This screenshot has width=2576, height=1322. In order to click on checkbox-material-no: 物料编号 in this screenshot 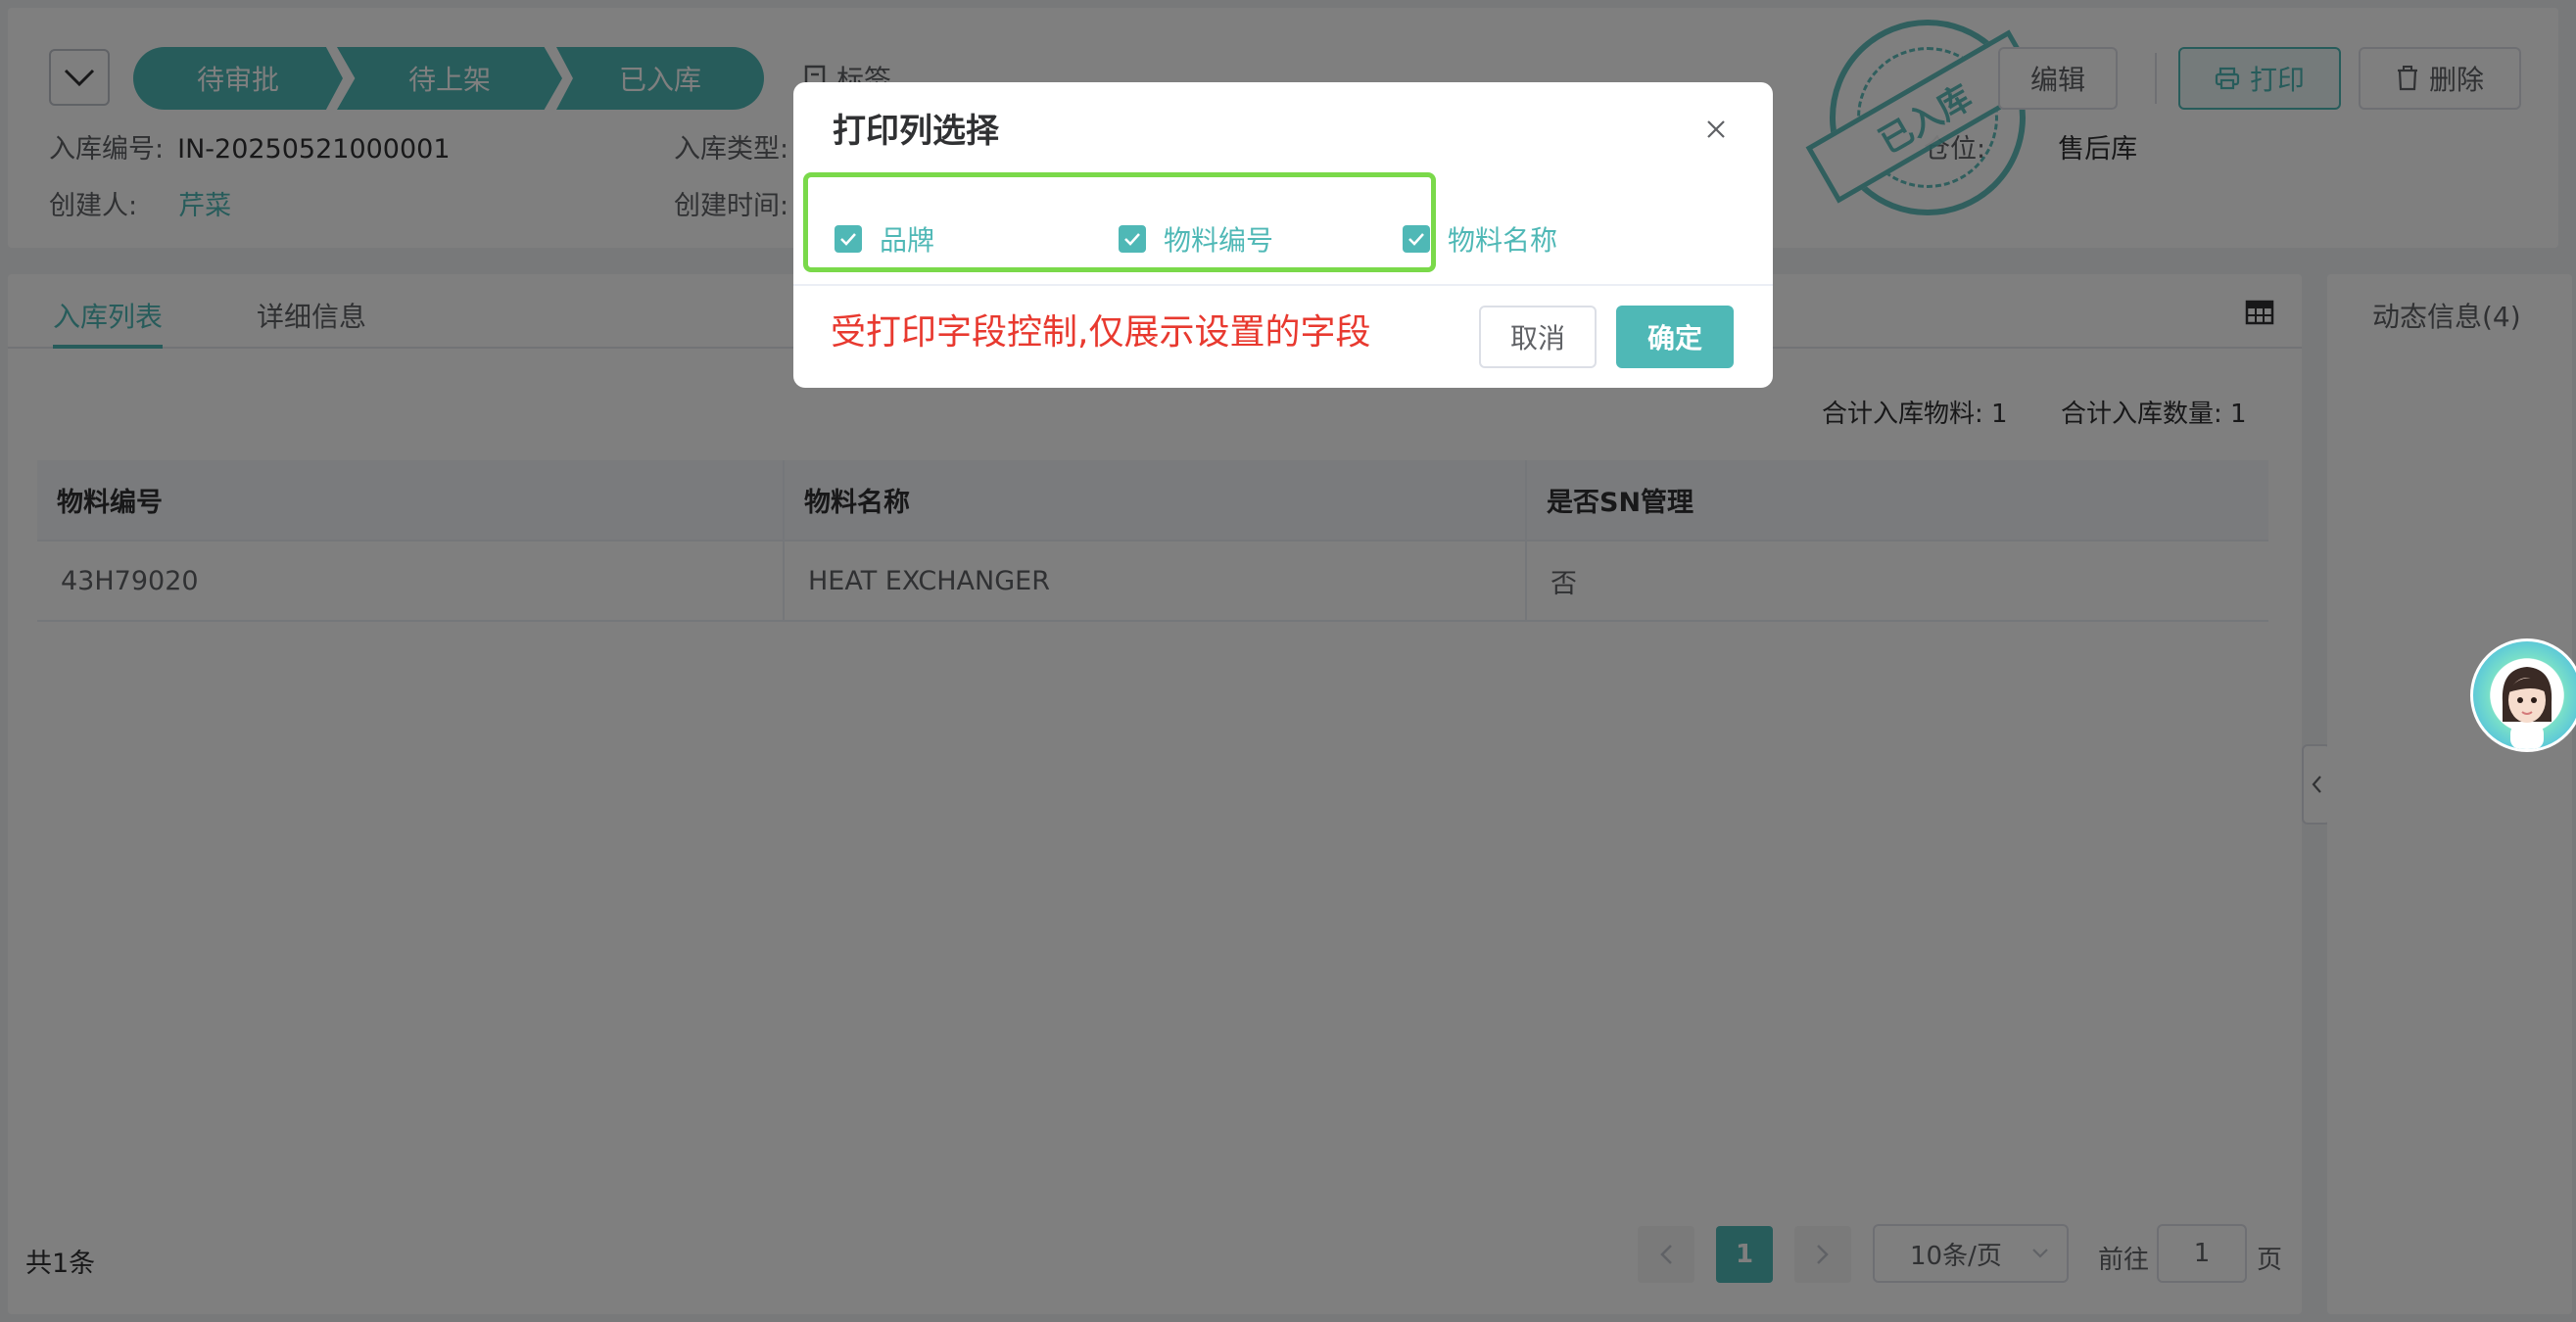, I will do `click(1196, 239)`.